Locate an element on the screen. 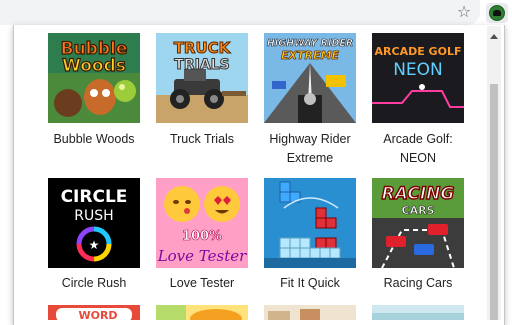 This screenshot has width=512, height=325. game-thumbnail: 100% Love Tester is located at coordinates (202, 223).